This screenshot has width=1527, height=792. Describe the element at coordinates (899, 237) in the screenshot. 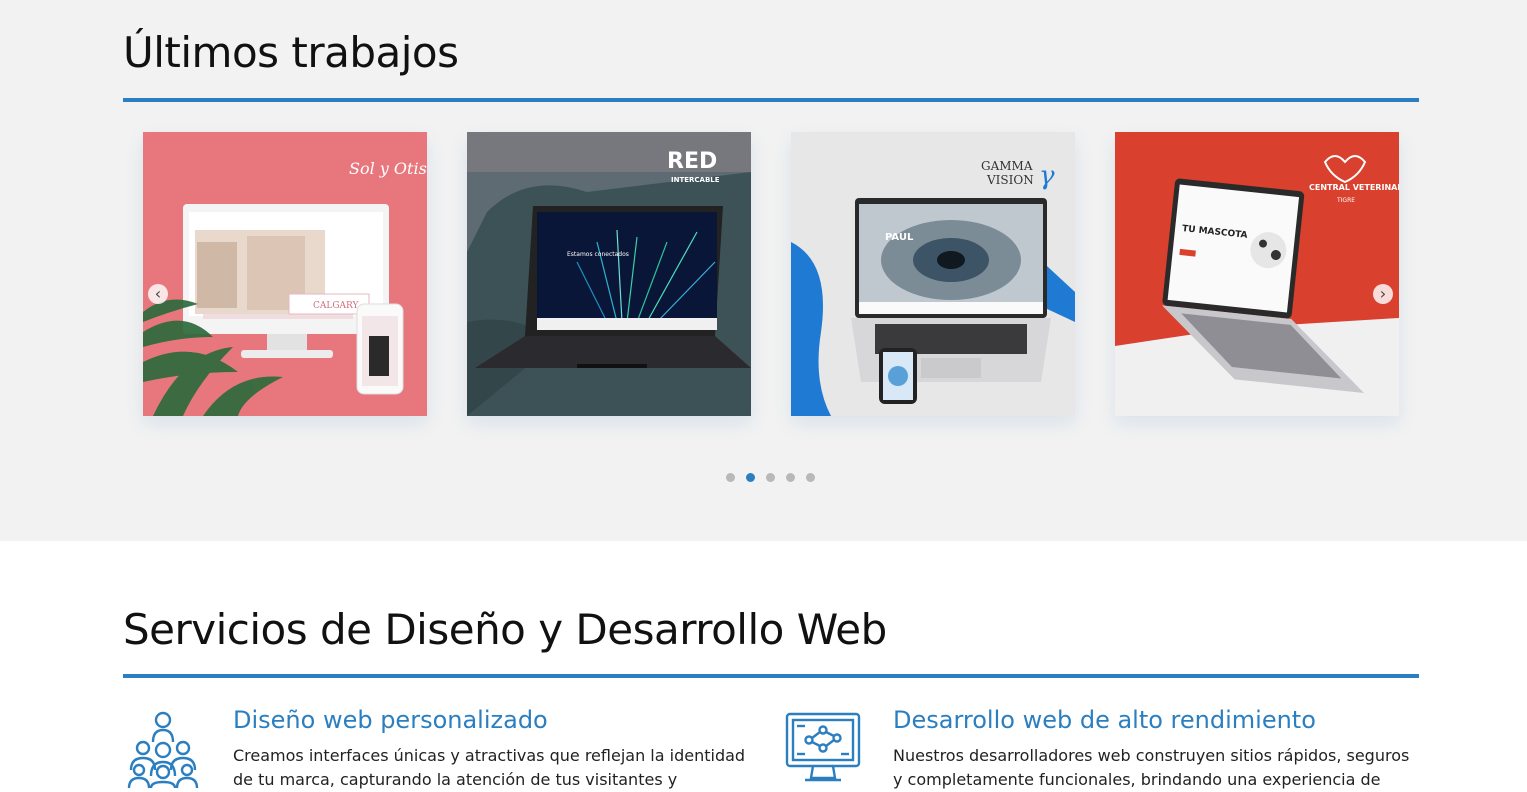

I see `screen-text-paul: PAUL` at that location.